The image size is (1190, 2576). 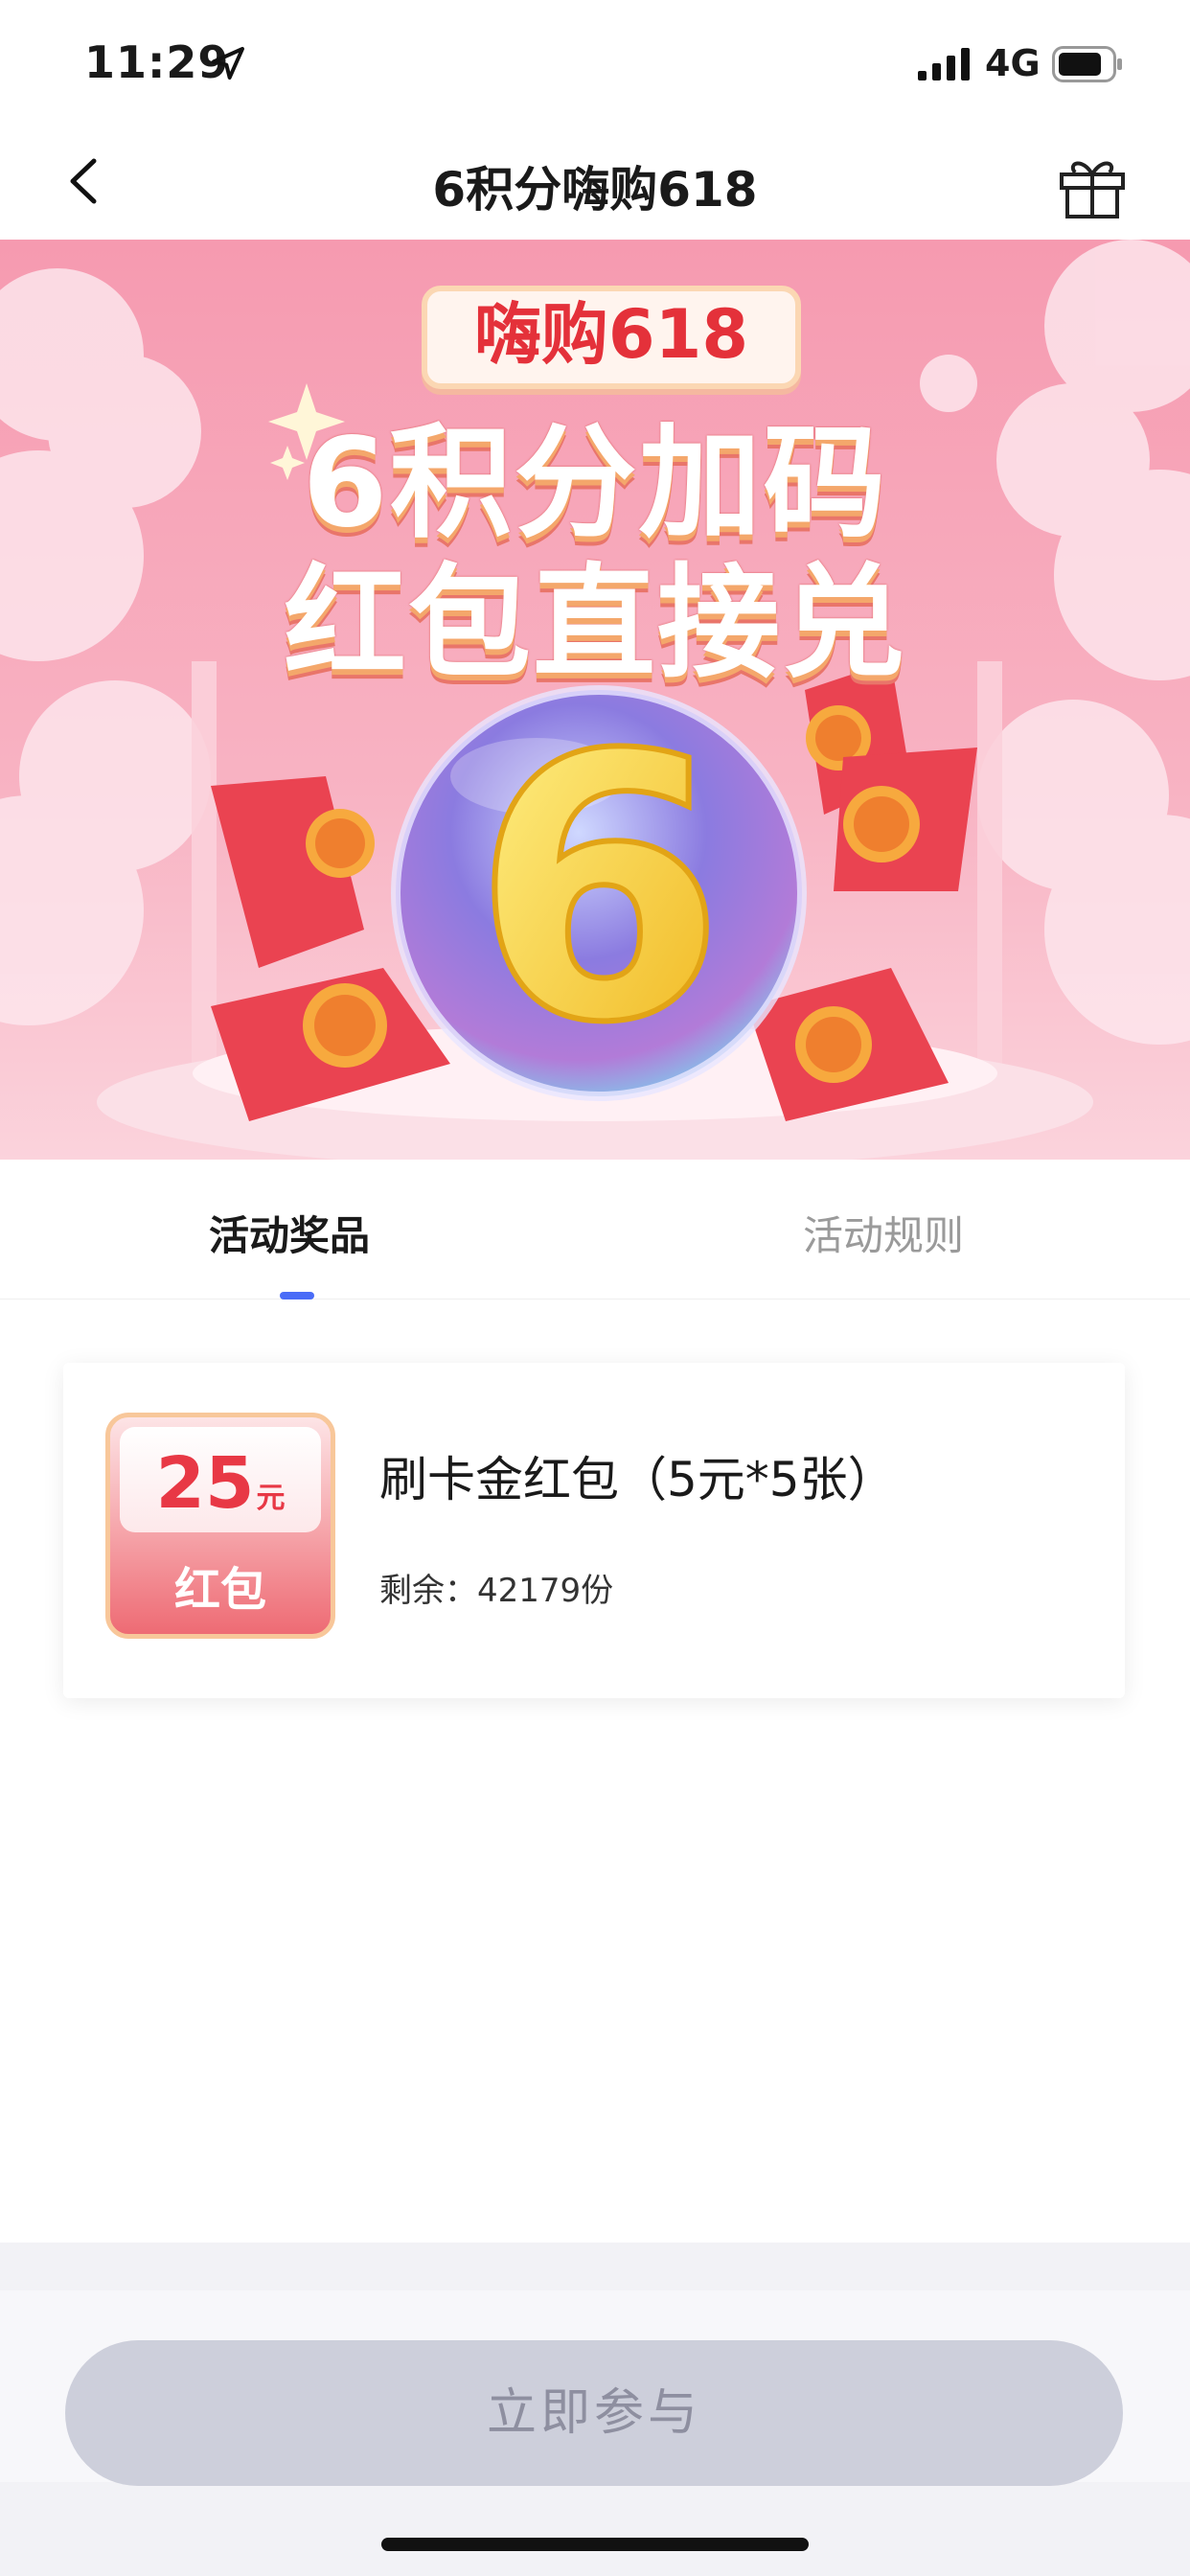 What do you see at coordinates (637, 1479) in the screenshot?
I see `prize-title: 刷卡金红包（5元*5张）` at bounding box center [637, 1479].